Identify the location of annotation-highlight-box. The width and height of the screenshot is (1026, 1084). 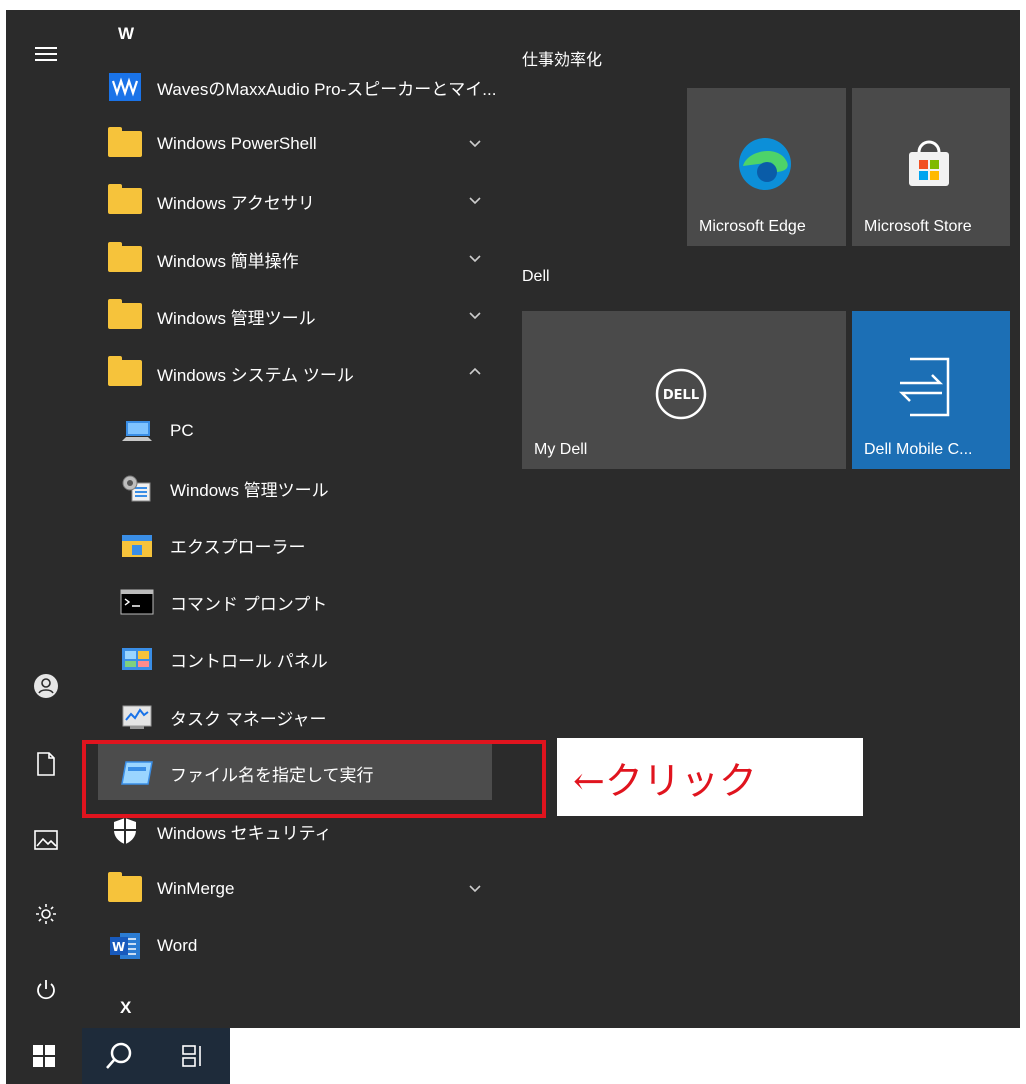
(314, 779).